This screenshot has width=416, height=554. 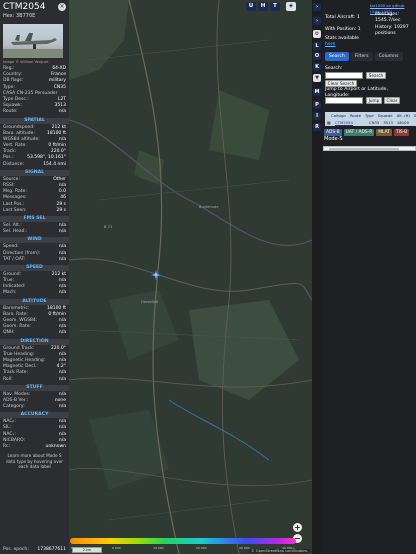 What do you see at coordinates (342, 17) in the screenshot?
I see `total-aircraft: Total Aircraft: 1` at bounding box center [342, 17].